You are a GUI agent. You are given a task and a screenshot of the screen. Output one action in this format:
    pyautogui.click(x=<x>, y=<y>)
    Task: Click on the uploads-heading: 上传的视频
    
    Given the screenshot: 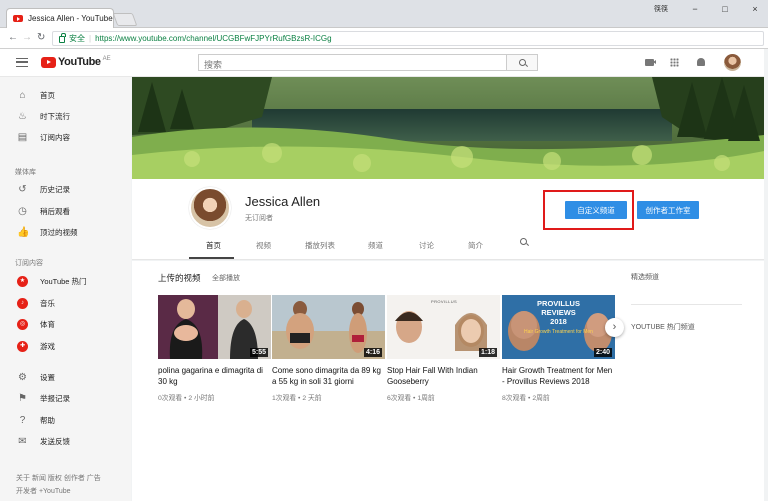 What is the action you would take?
    pyautogui.click(x=179, y=278)
    